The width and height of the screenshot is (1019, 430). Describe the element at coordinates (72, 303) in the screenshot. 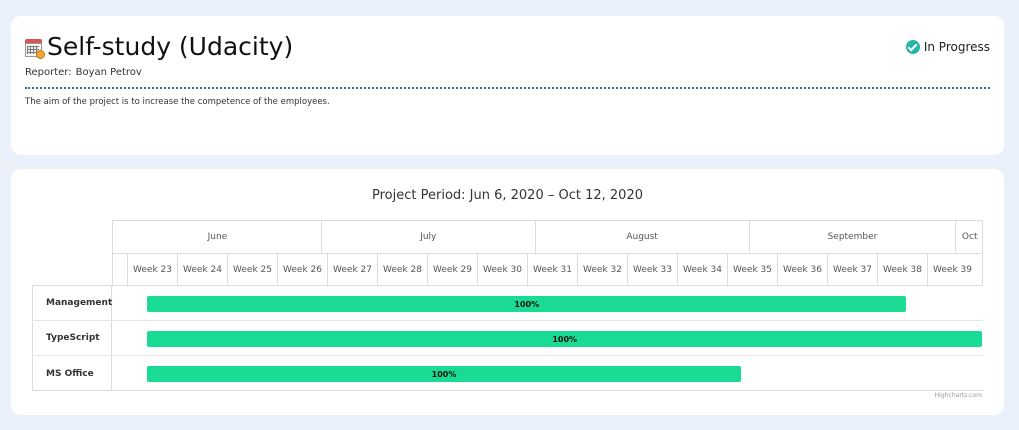

I see `task-label: Management` at that location.